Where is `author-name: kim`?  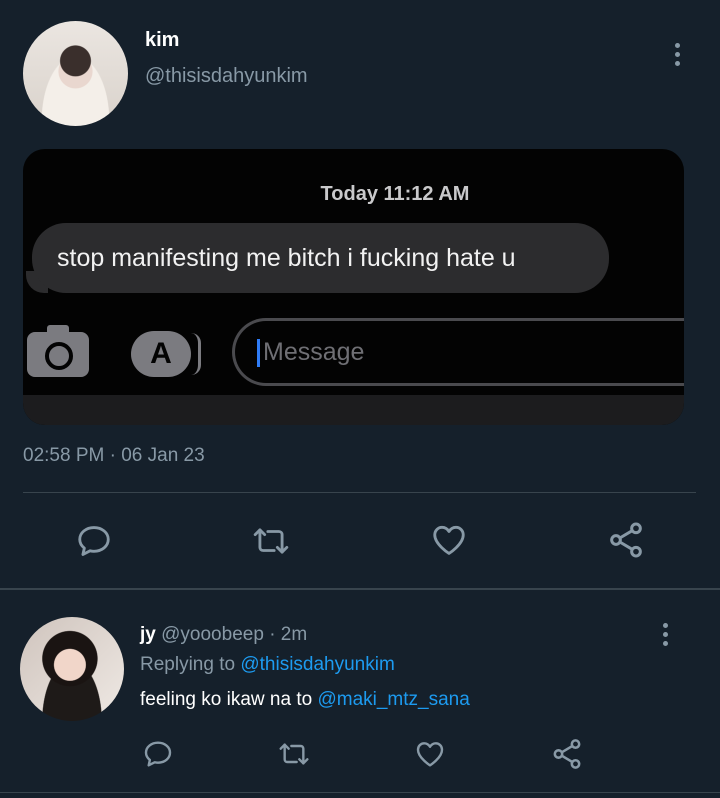
author-name: kim is located at coordinates (162, 40).